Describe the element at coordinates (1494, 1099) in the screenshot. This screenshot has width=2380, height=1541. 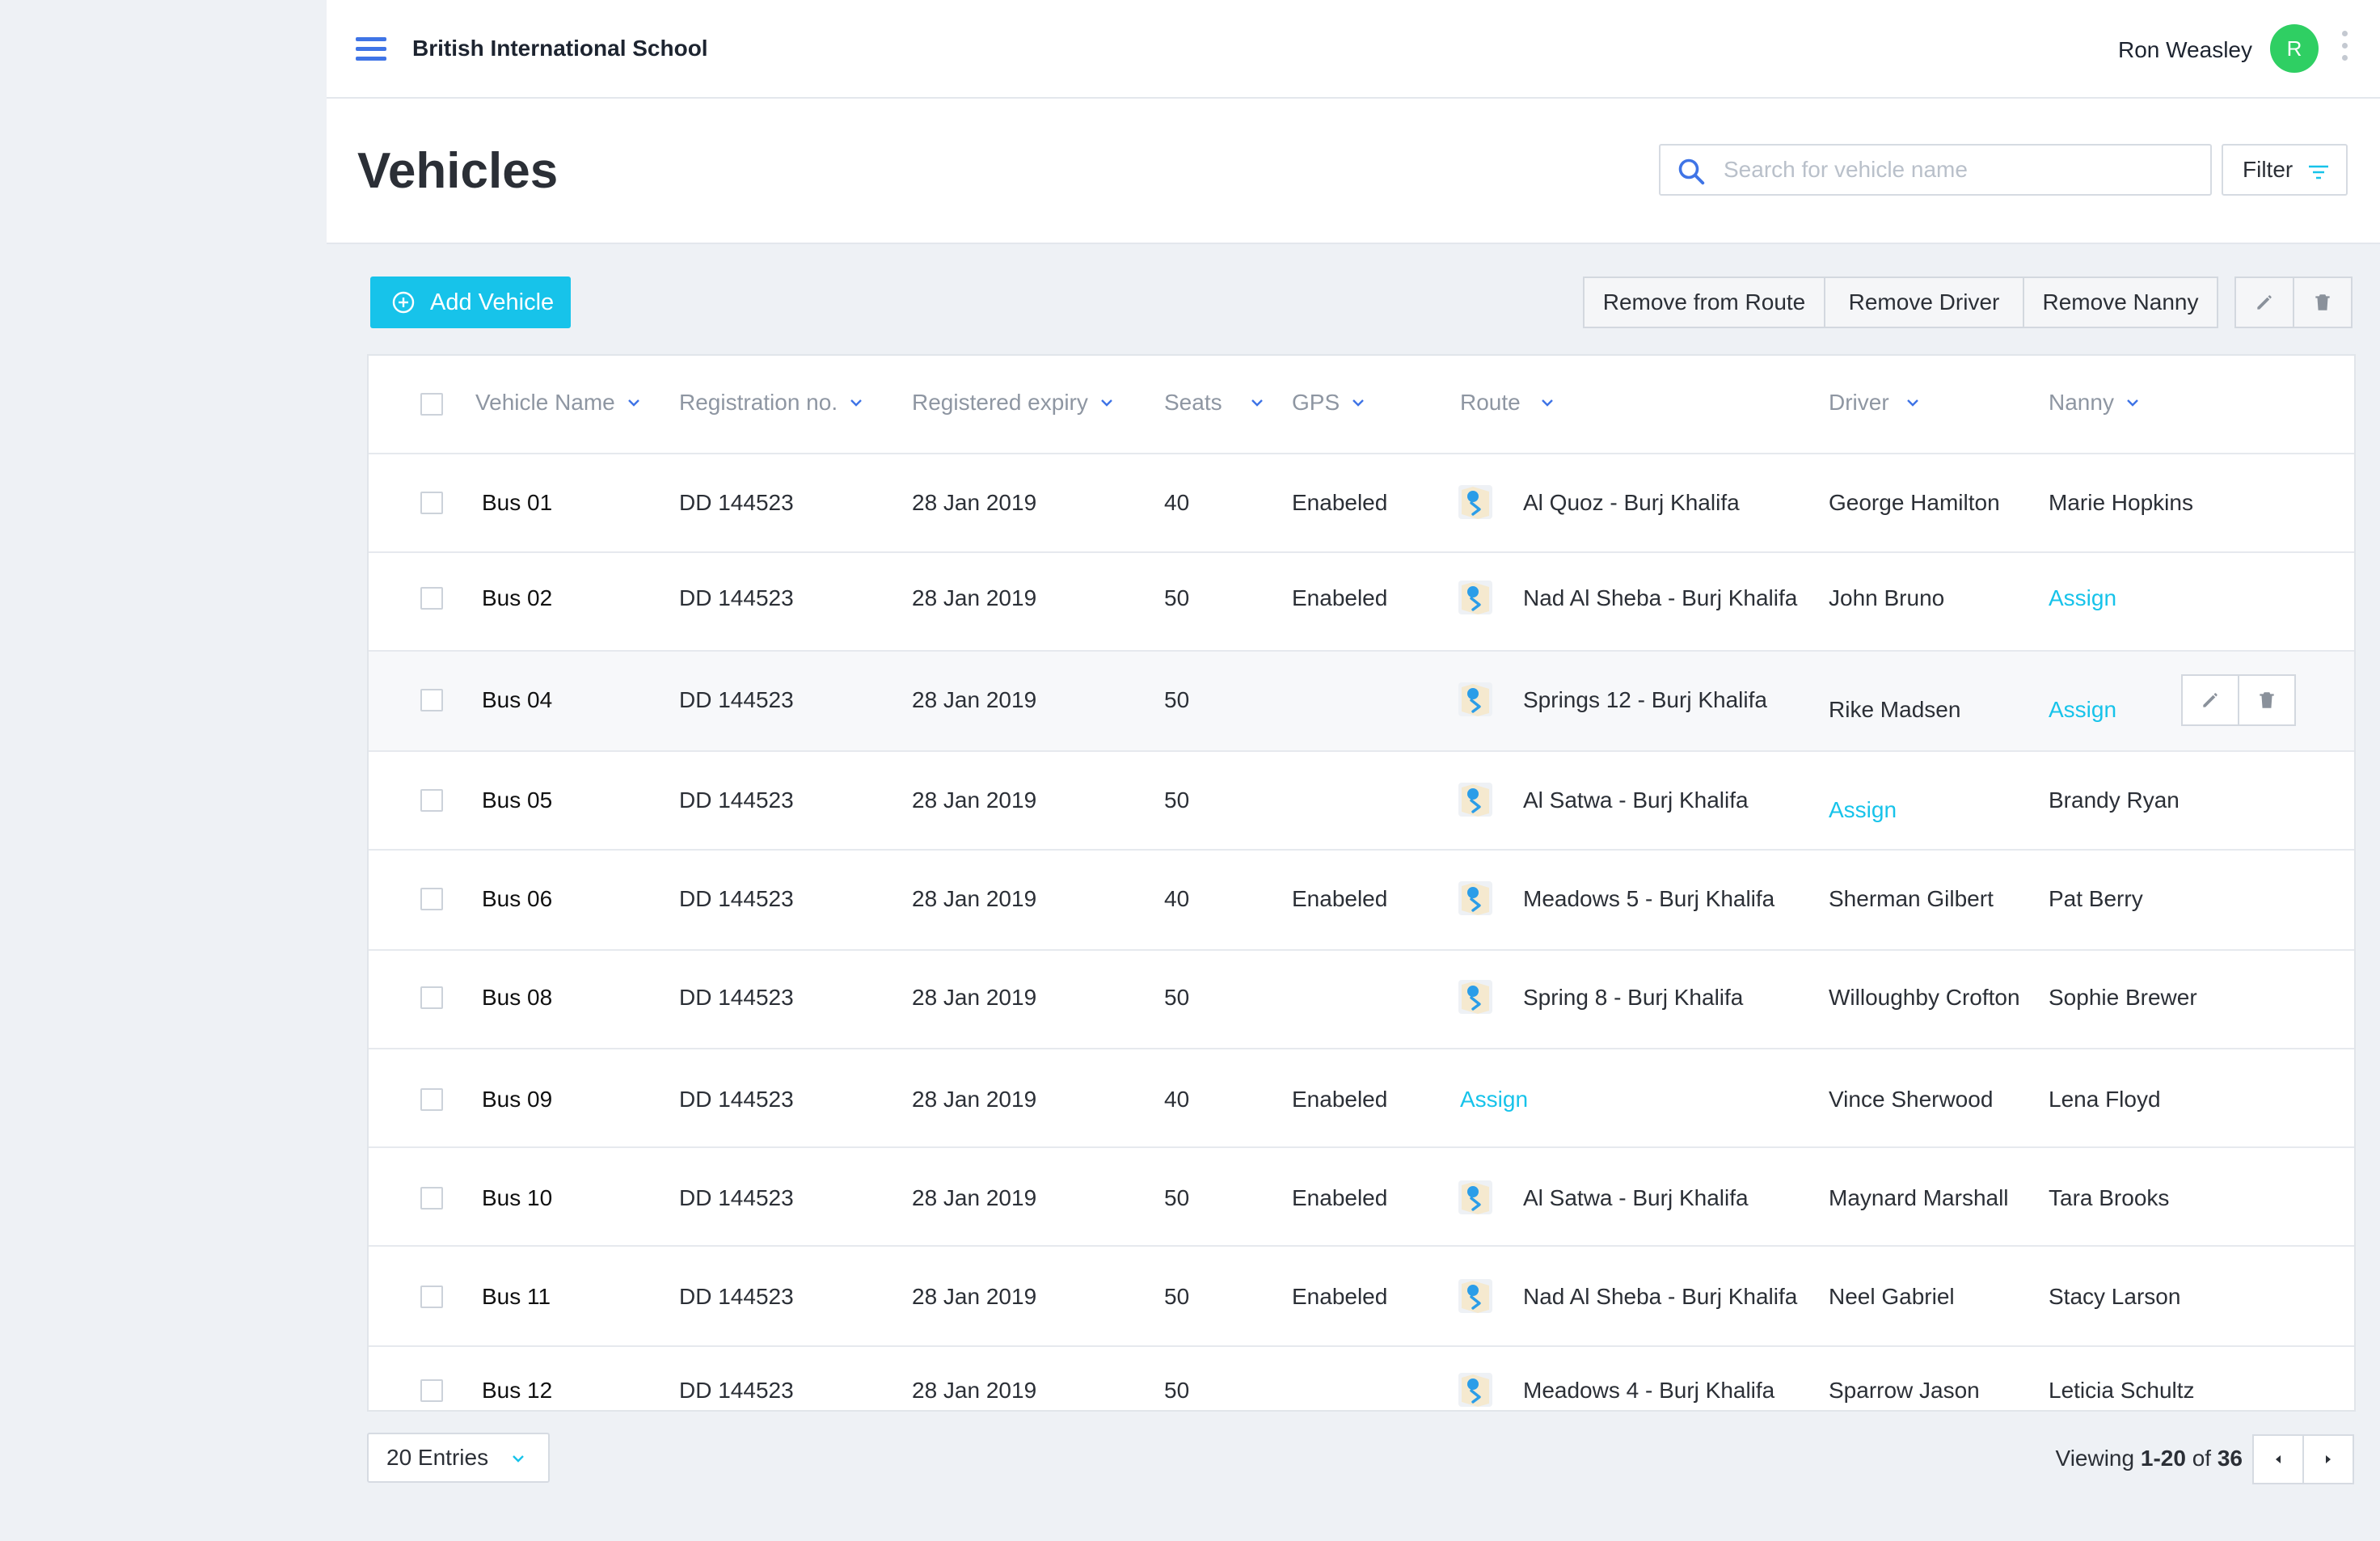
I see `route-assign-link: Assign` at that location.